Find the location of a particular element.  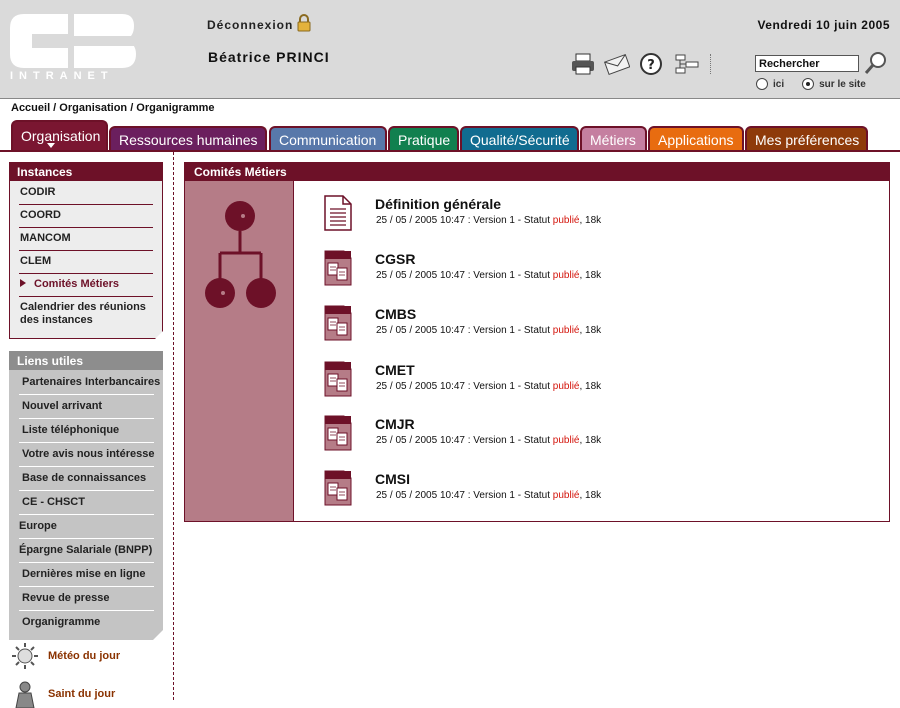

link-liste-telephonique: Liste téléphonique is located at coordinates (86, 431).